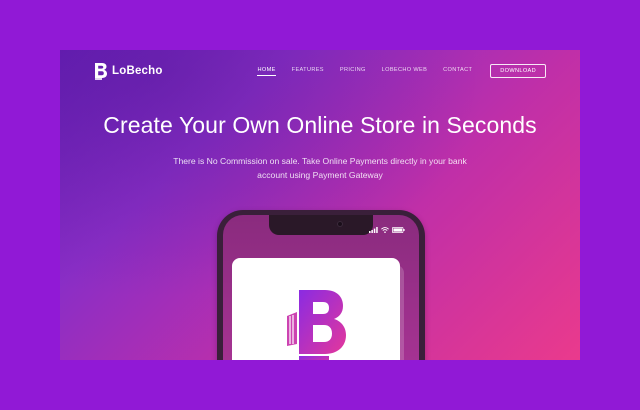 This screenshot has height=410, width=640. I want to click on lobecho-b-logo-icon, so click(316, 325).